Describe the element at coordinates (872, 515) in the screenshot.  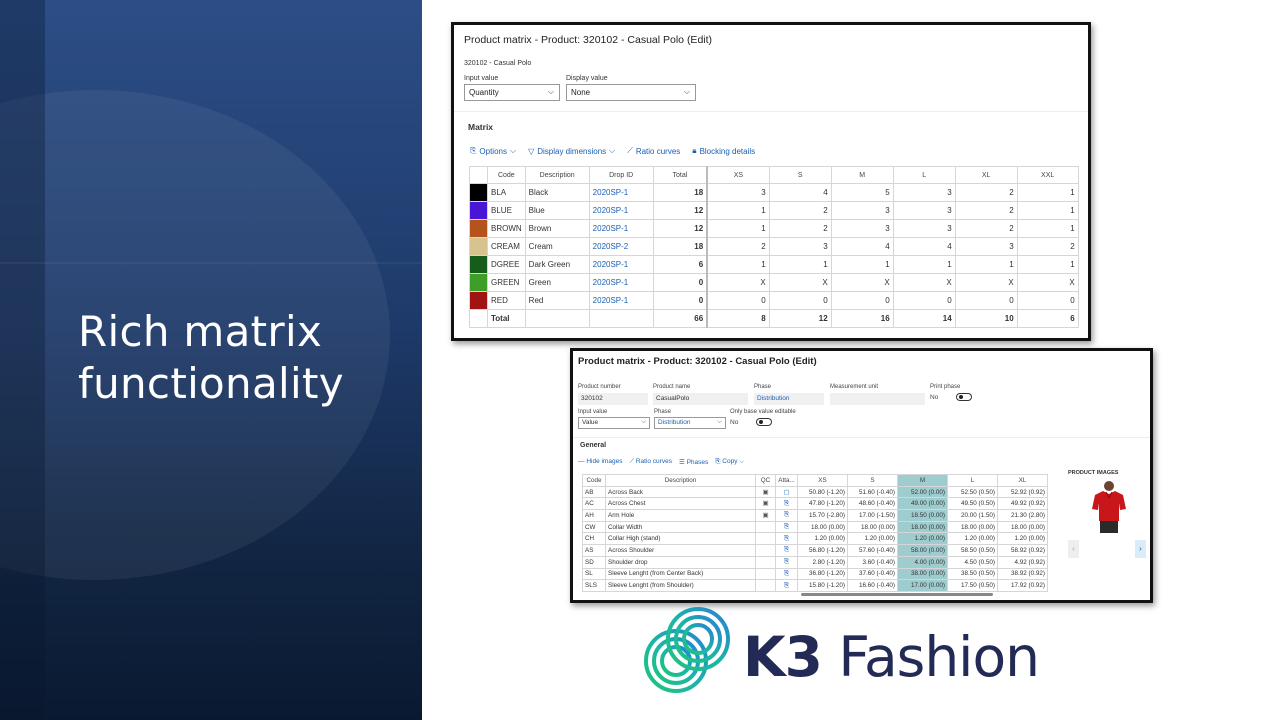
I see `size-measure-cell: 17.00 (-1.50)` at that location.